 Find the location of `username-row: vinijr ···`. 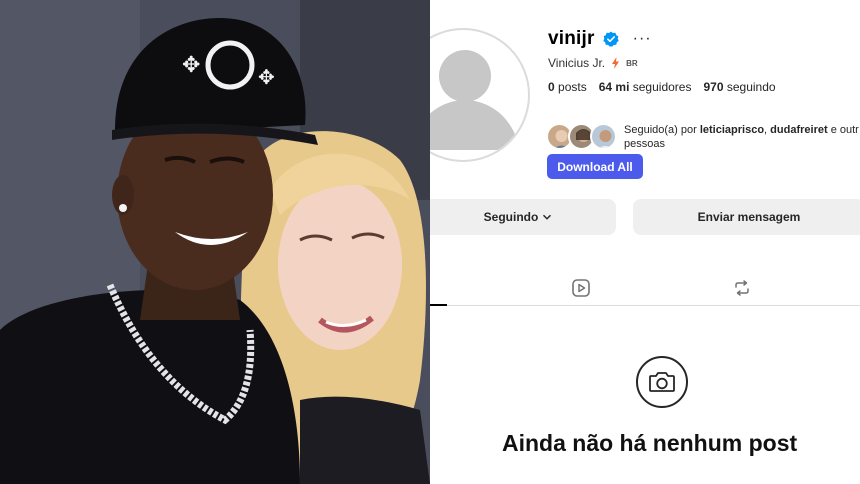

username-row: vinijr ··· is located at coordinates (600, 39).